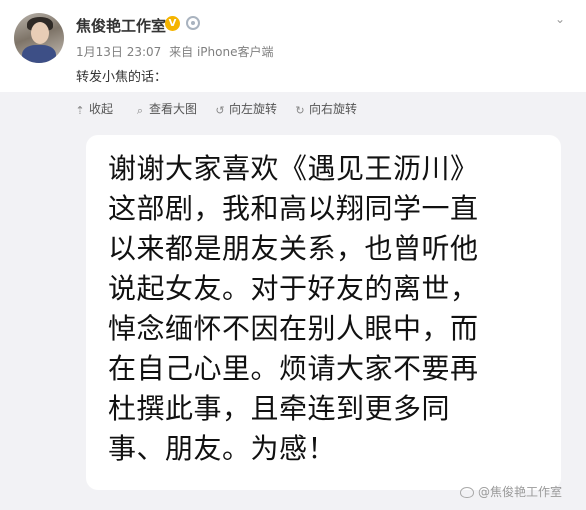 This screenshot has width=586, height=510. I want to click on weibo-logo-icon, so click(467, 492).